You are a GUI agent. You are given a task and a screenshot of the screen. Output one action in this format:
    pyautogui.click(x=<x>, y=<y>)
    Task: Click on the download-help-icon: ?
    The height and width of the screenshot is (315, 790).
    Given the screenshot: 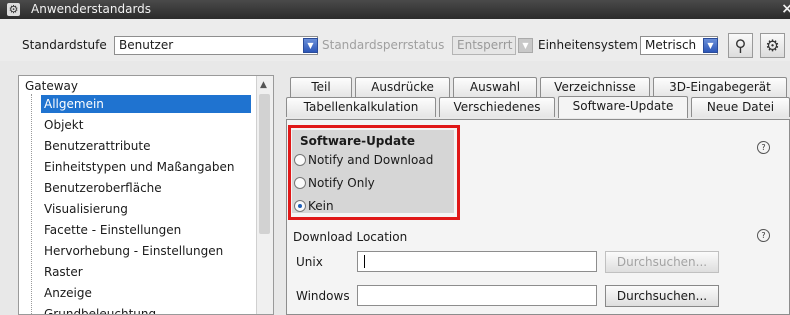 What is the action you would take?
    pyautogui.click(x=763, y=235)
    